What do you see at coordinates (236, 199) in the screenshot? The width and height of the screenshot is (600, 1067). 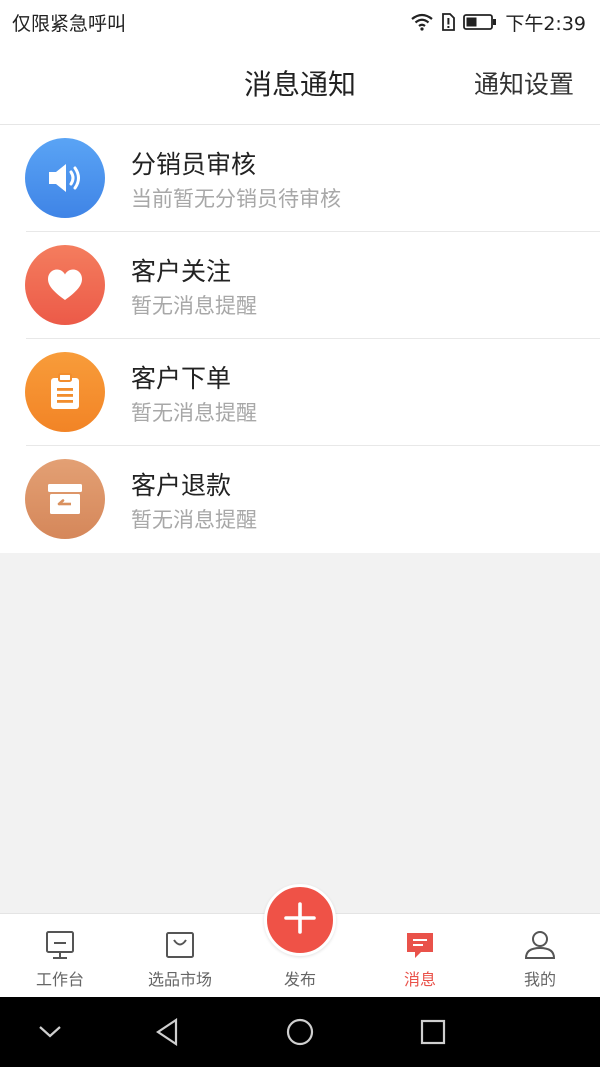 I see `notification-subtitle: 当前暂无分销员待审核` at bounding box center [236, 199].